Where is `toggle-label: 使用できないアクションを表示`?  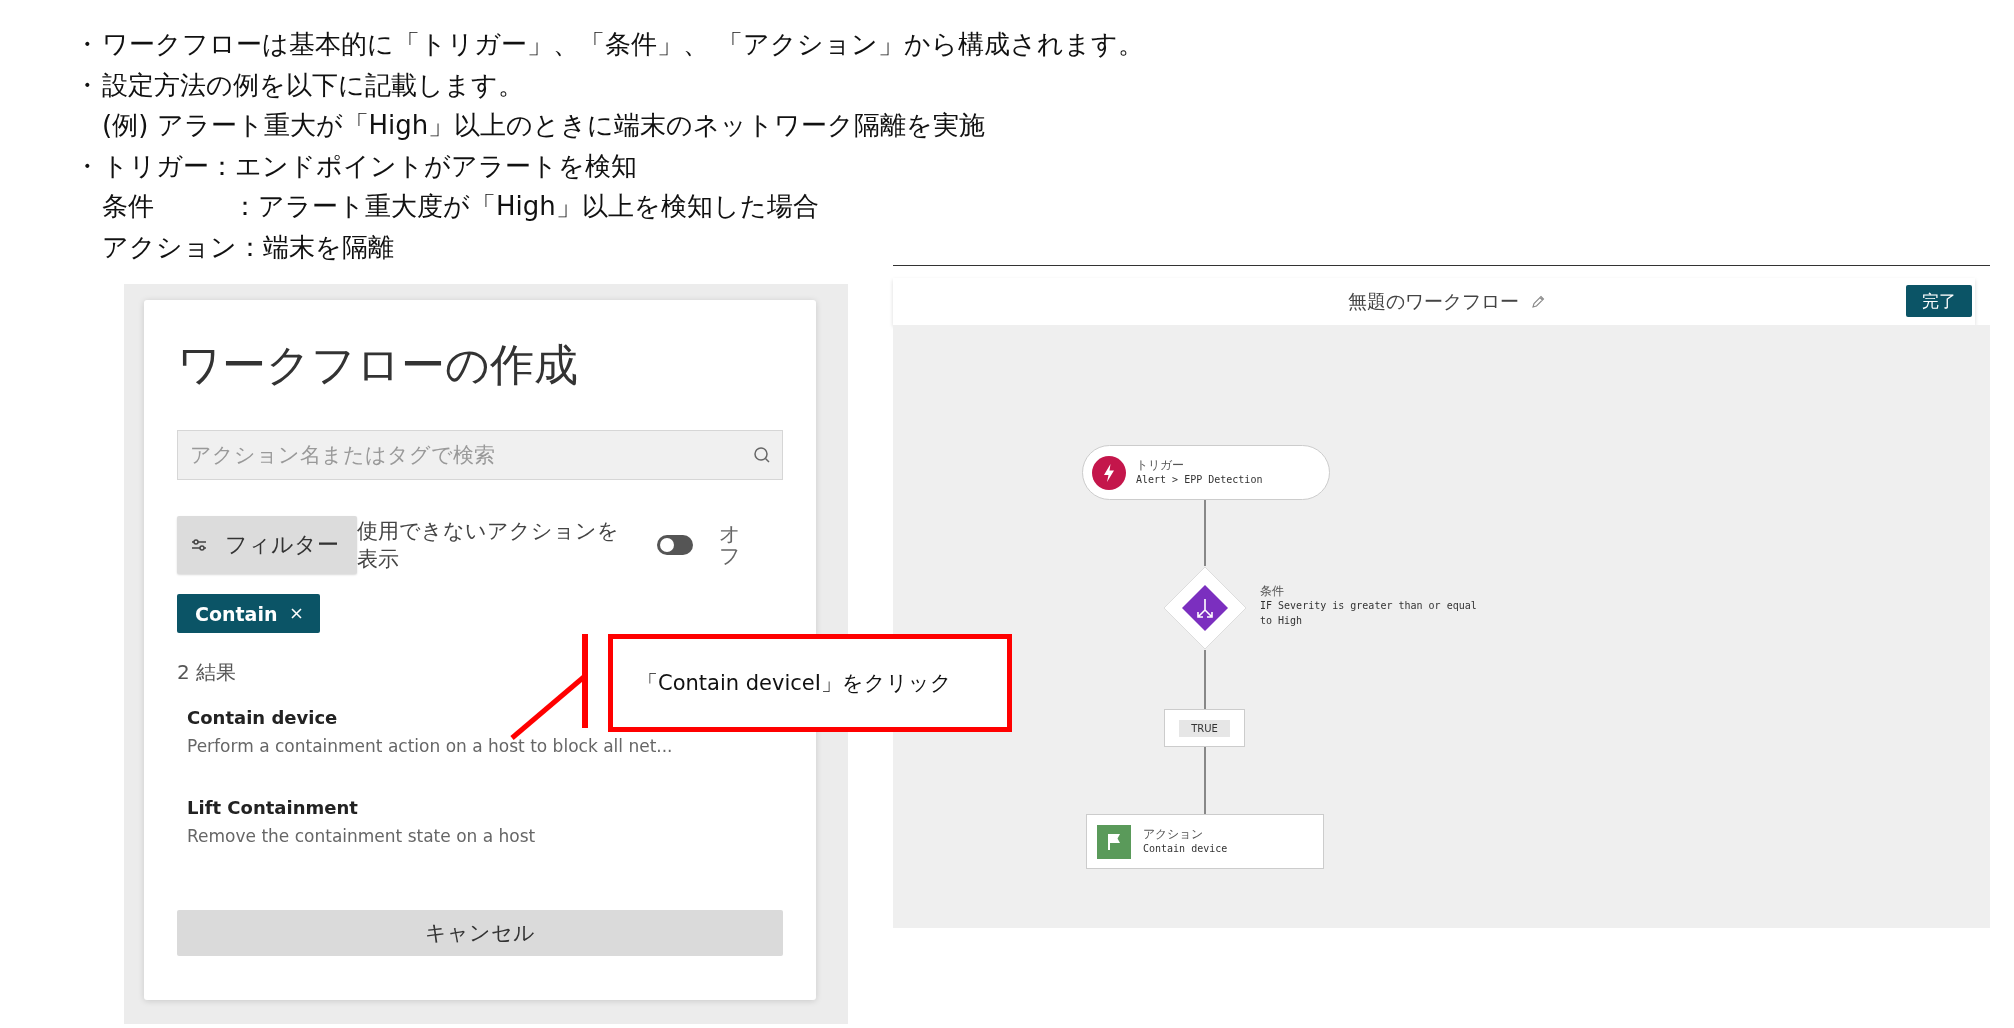
toggle-label: 使用できないアクションを表示 is located at coordinates (488, 545).